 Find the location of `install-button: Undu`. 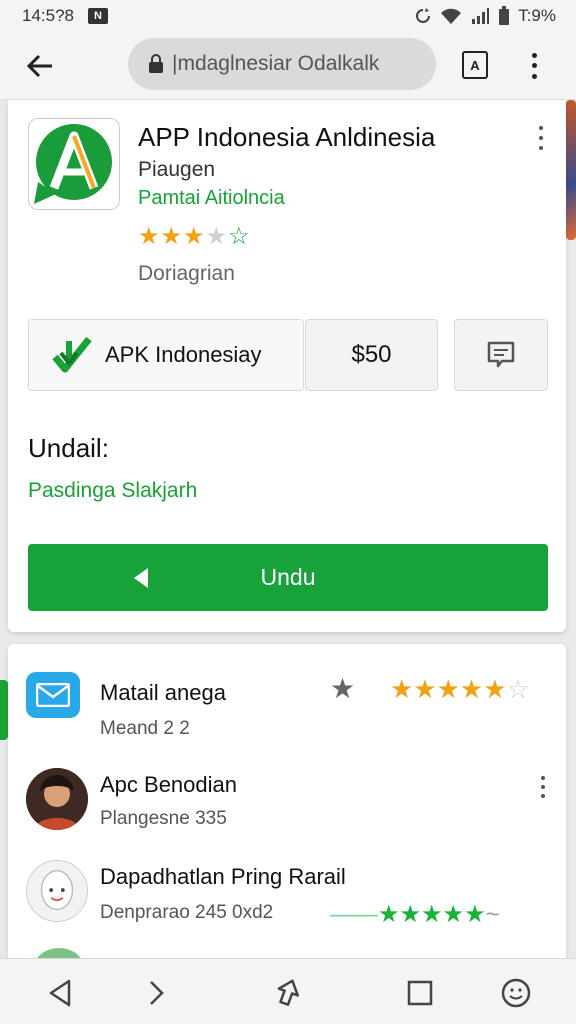

install-button: Undu is located at coordinates (288, 577).